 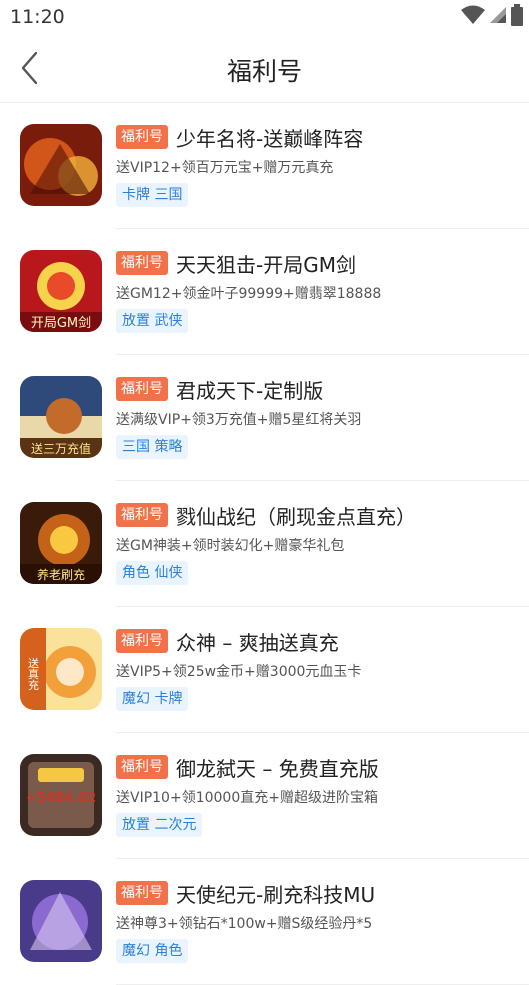 I want to click on status-time: 11:20, so click(x=37, y=17).